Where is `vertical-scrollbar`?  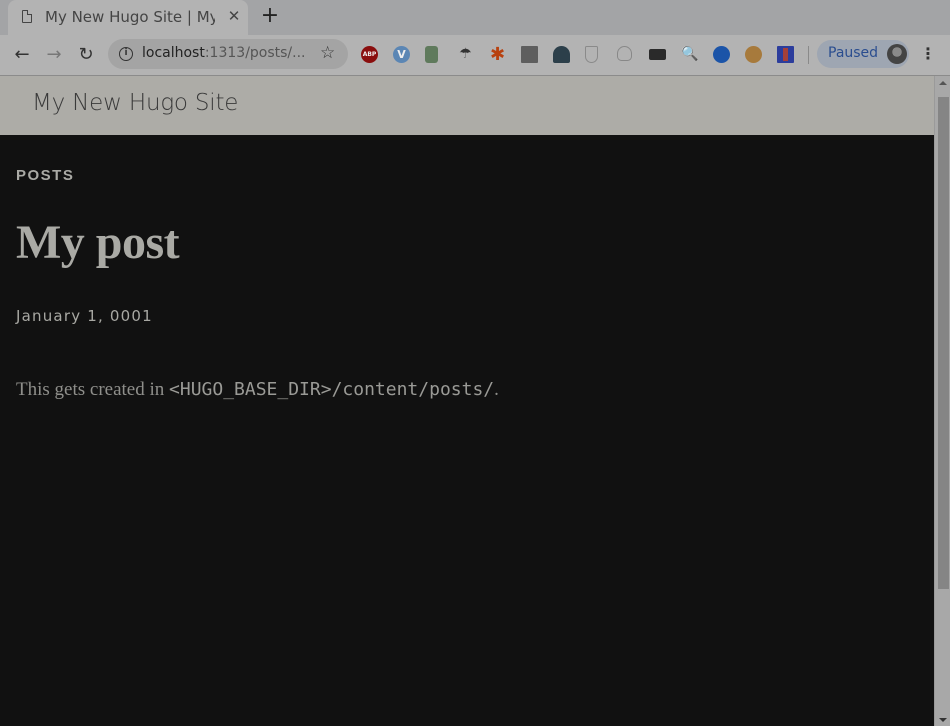 vertical-scrollbar is located at coordinates (942, 401).